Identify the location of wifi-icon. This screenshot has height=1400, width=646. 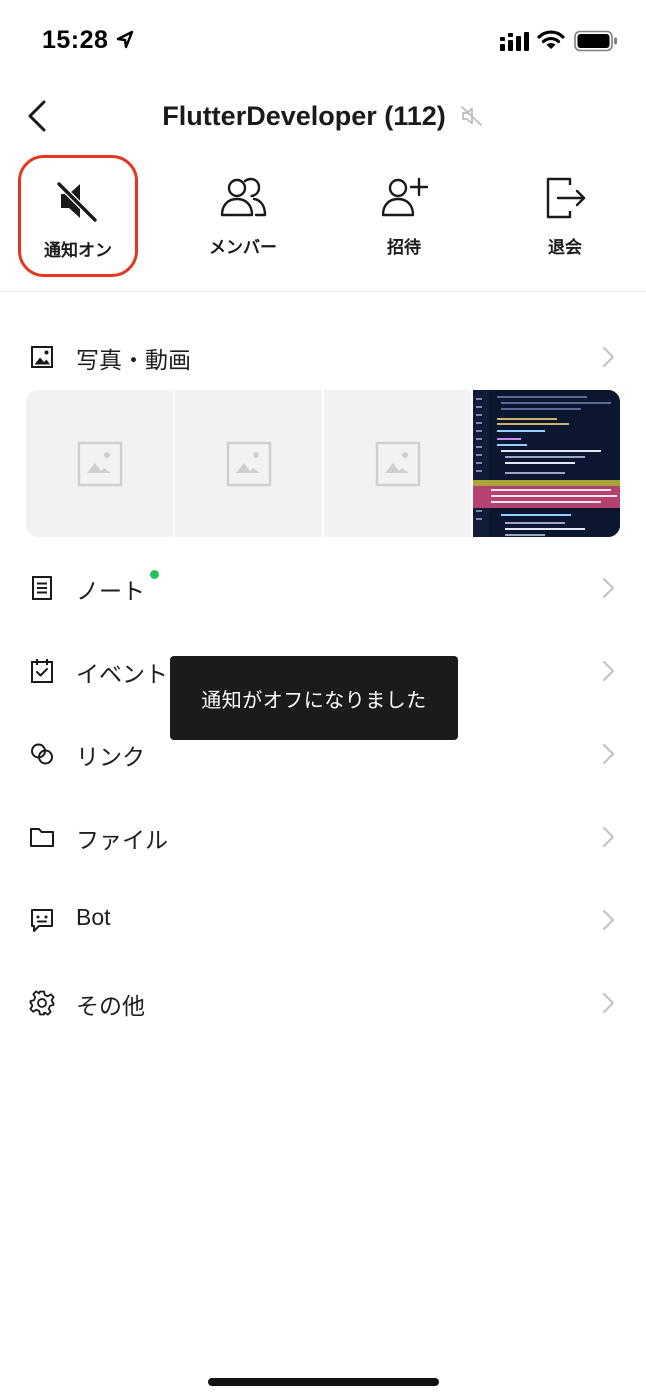
(551, 39).